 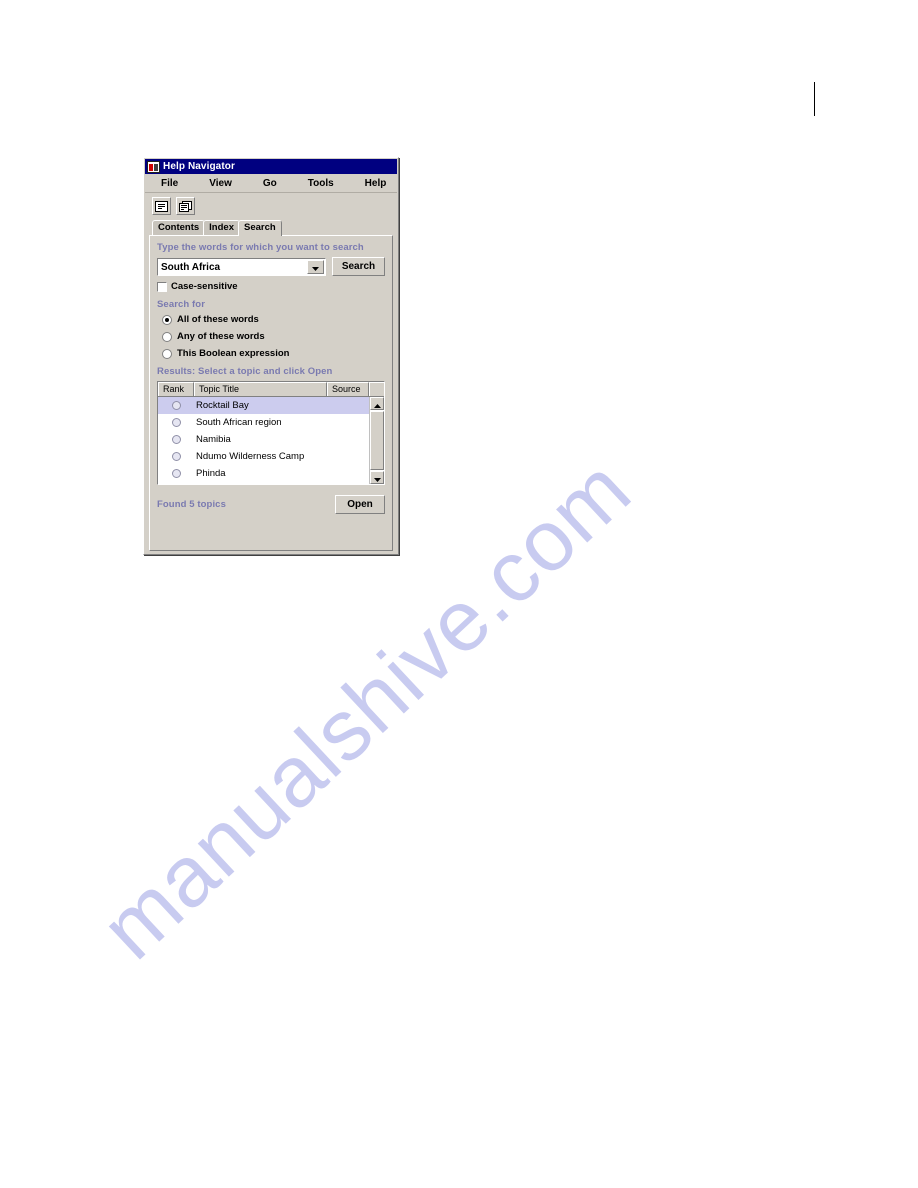 What do you see at coordinates (232, 266) in the screenshot?
I see `search-input` at bounding box center [232, 266].